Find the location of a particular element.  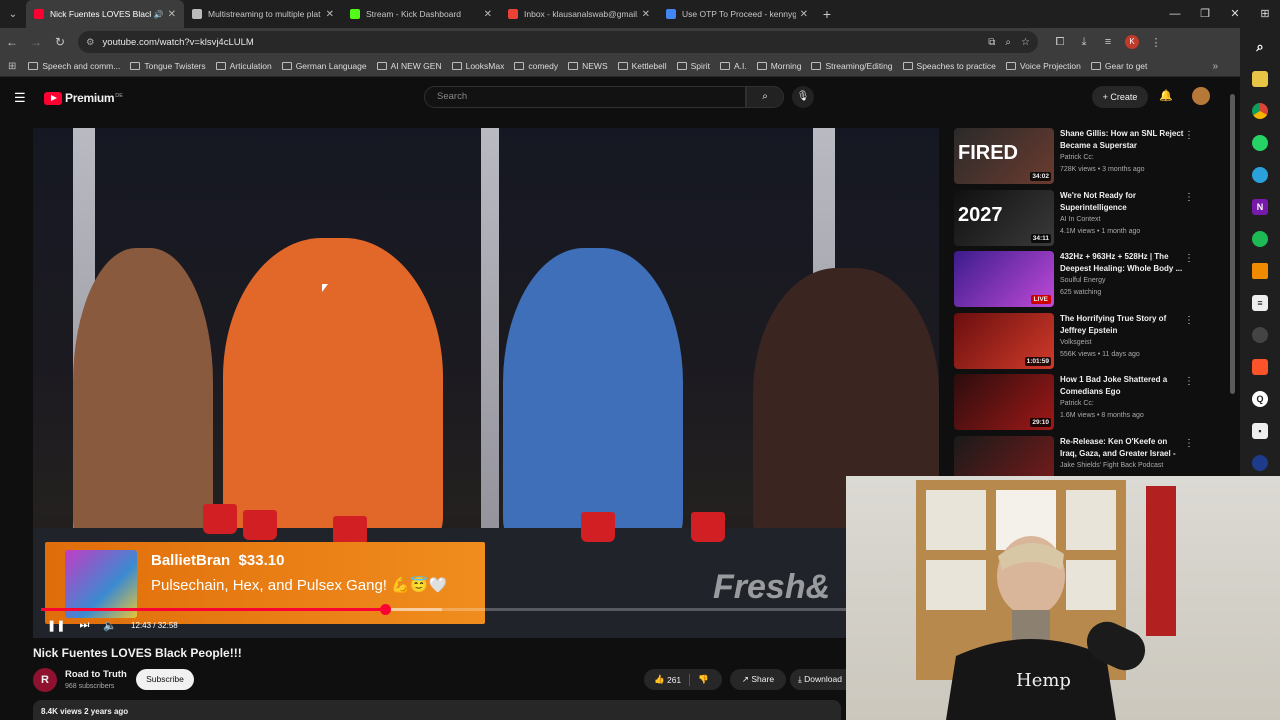

recommended-channel: Soulful Energy is located at coordinates (1083, 280).